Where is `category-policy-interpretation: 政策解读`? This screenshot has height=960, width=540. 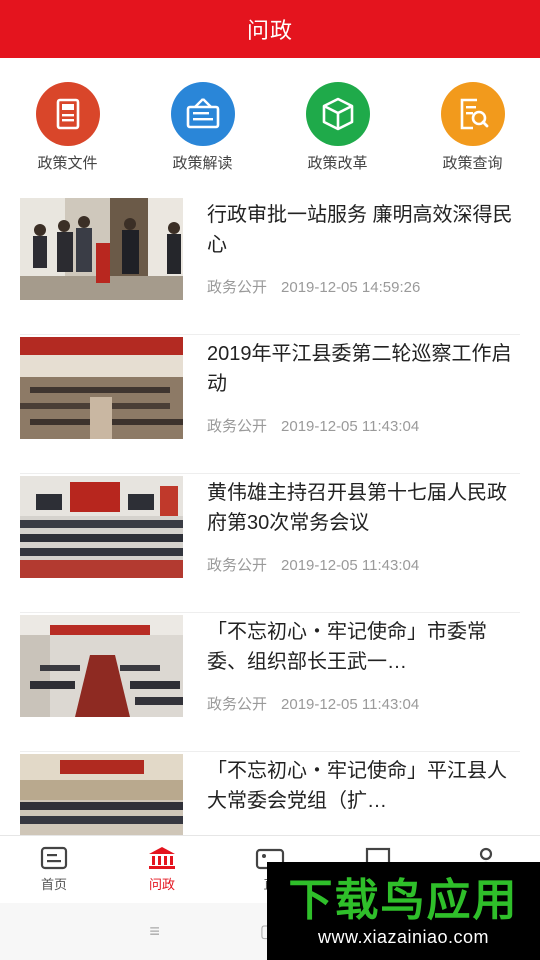 category-policy-interpretation: 政策解读 is located at coordinates (202, 128).